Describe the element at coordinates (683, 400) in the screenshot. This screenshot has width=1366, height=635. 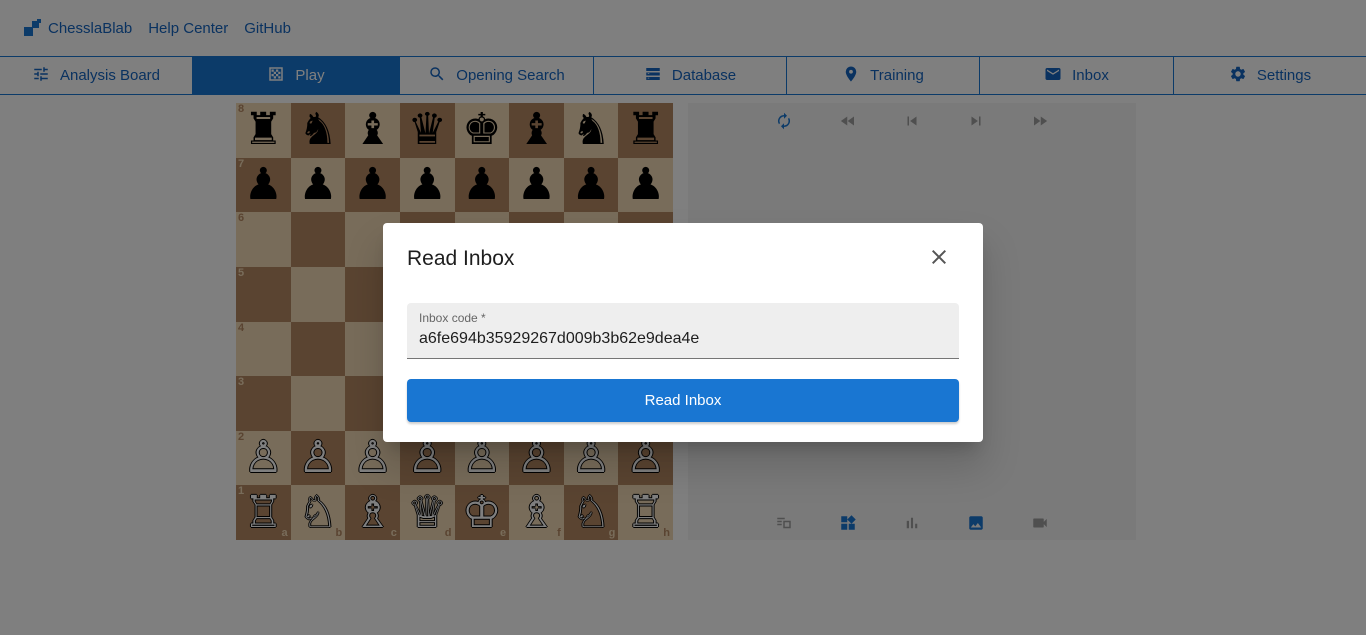
I see `read-inbox-button: Read Inbox` at that location.